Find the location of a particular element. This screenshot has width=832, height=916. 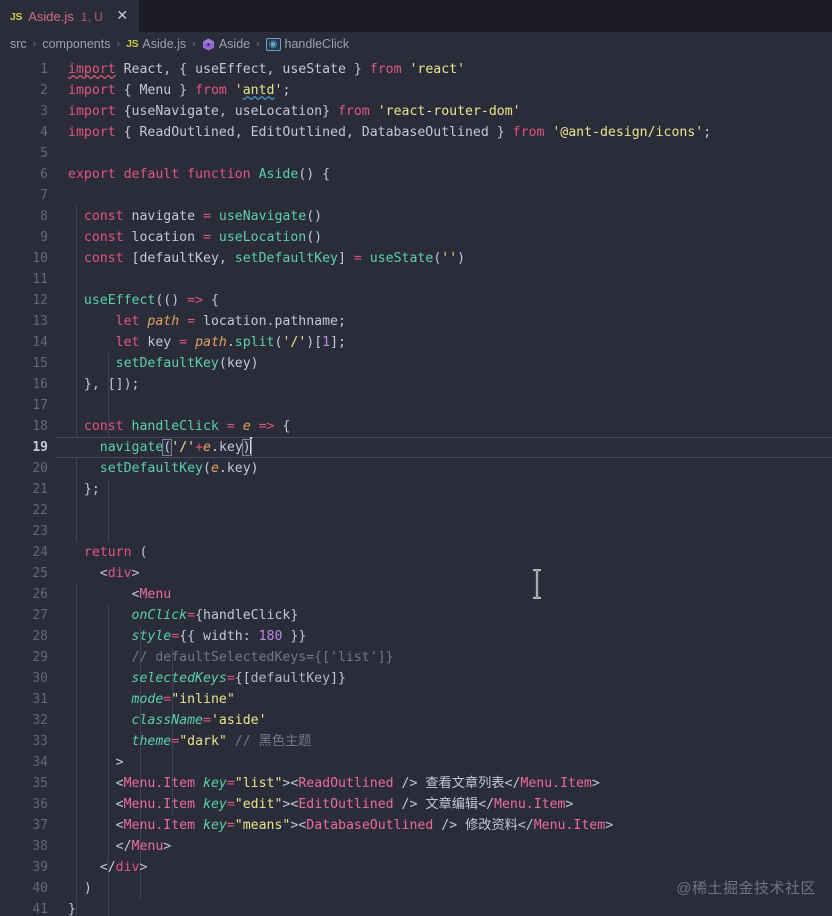

code-line: 31 mode="inline" is located at coordinates (416, 699).